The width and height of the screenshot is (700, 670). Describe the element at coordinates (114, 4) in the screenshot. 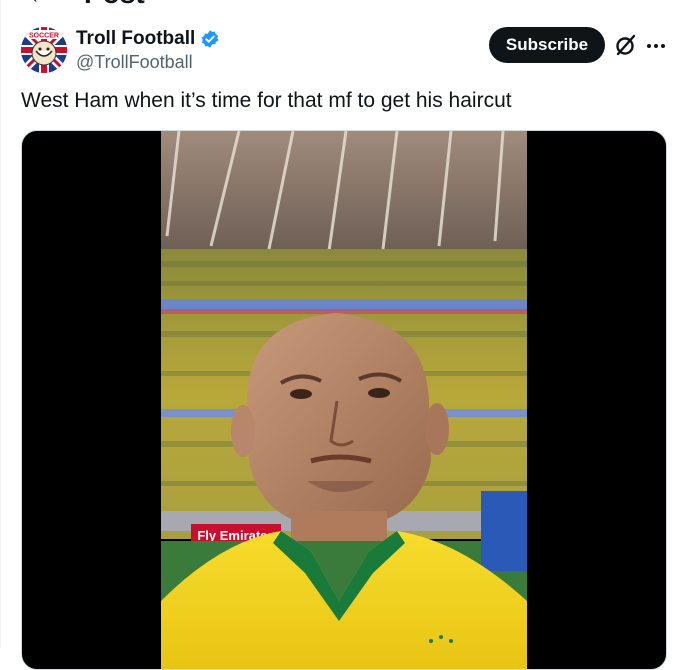

I see `page-title: Post` at that location.